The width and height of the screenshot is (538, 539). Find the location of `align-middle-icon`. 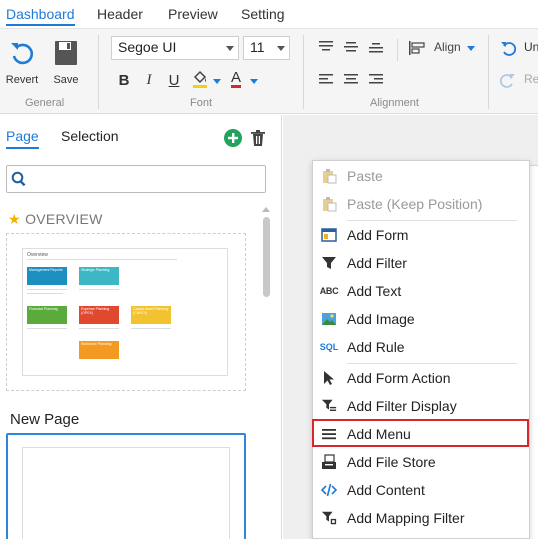

align-middle-icon is located at coordinates (351, 47).